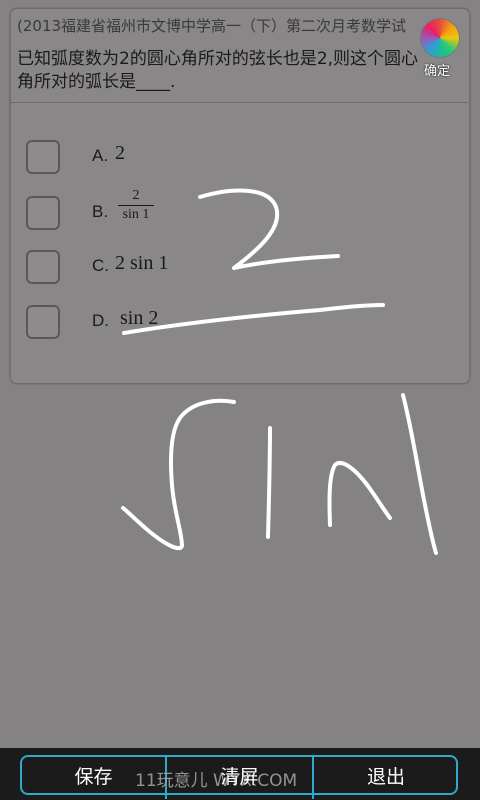 This screenshot has width=480, height=800. What do you see at coordinates (253, 319) in the screenshot?
I see `ink-stroke-underline` at bounding box center [253, 319].